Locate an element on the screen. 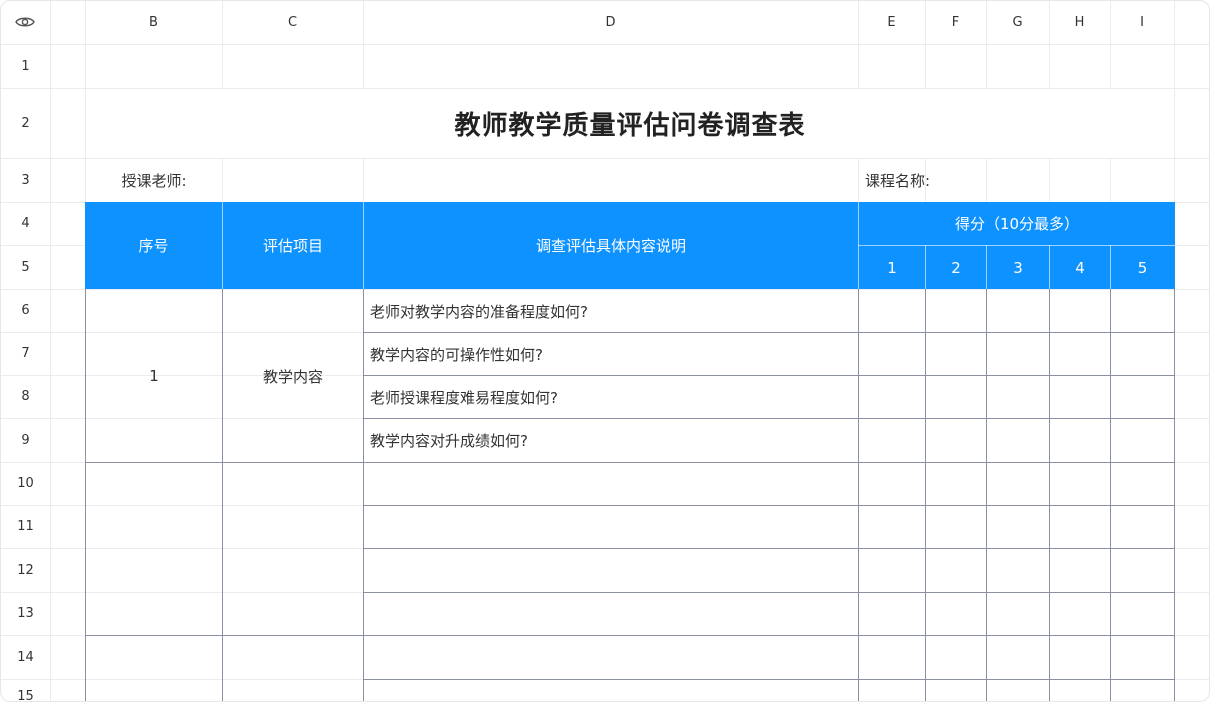 The width and height of the screenshot is (1210, 702). column-header-i: I is located at coordinates (1142, 22).